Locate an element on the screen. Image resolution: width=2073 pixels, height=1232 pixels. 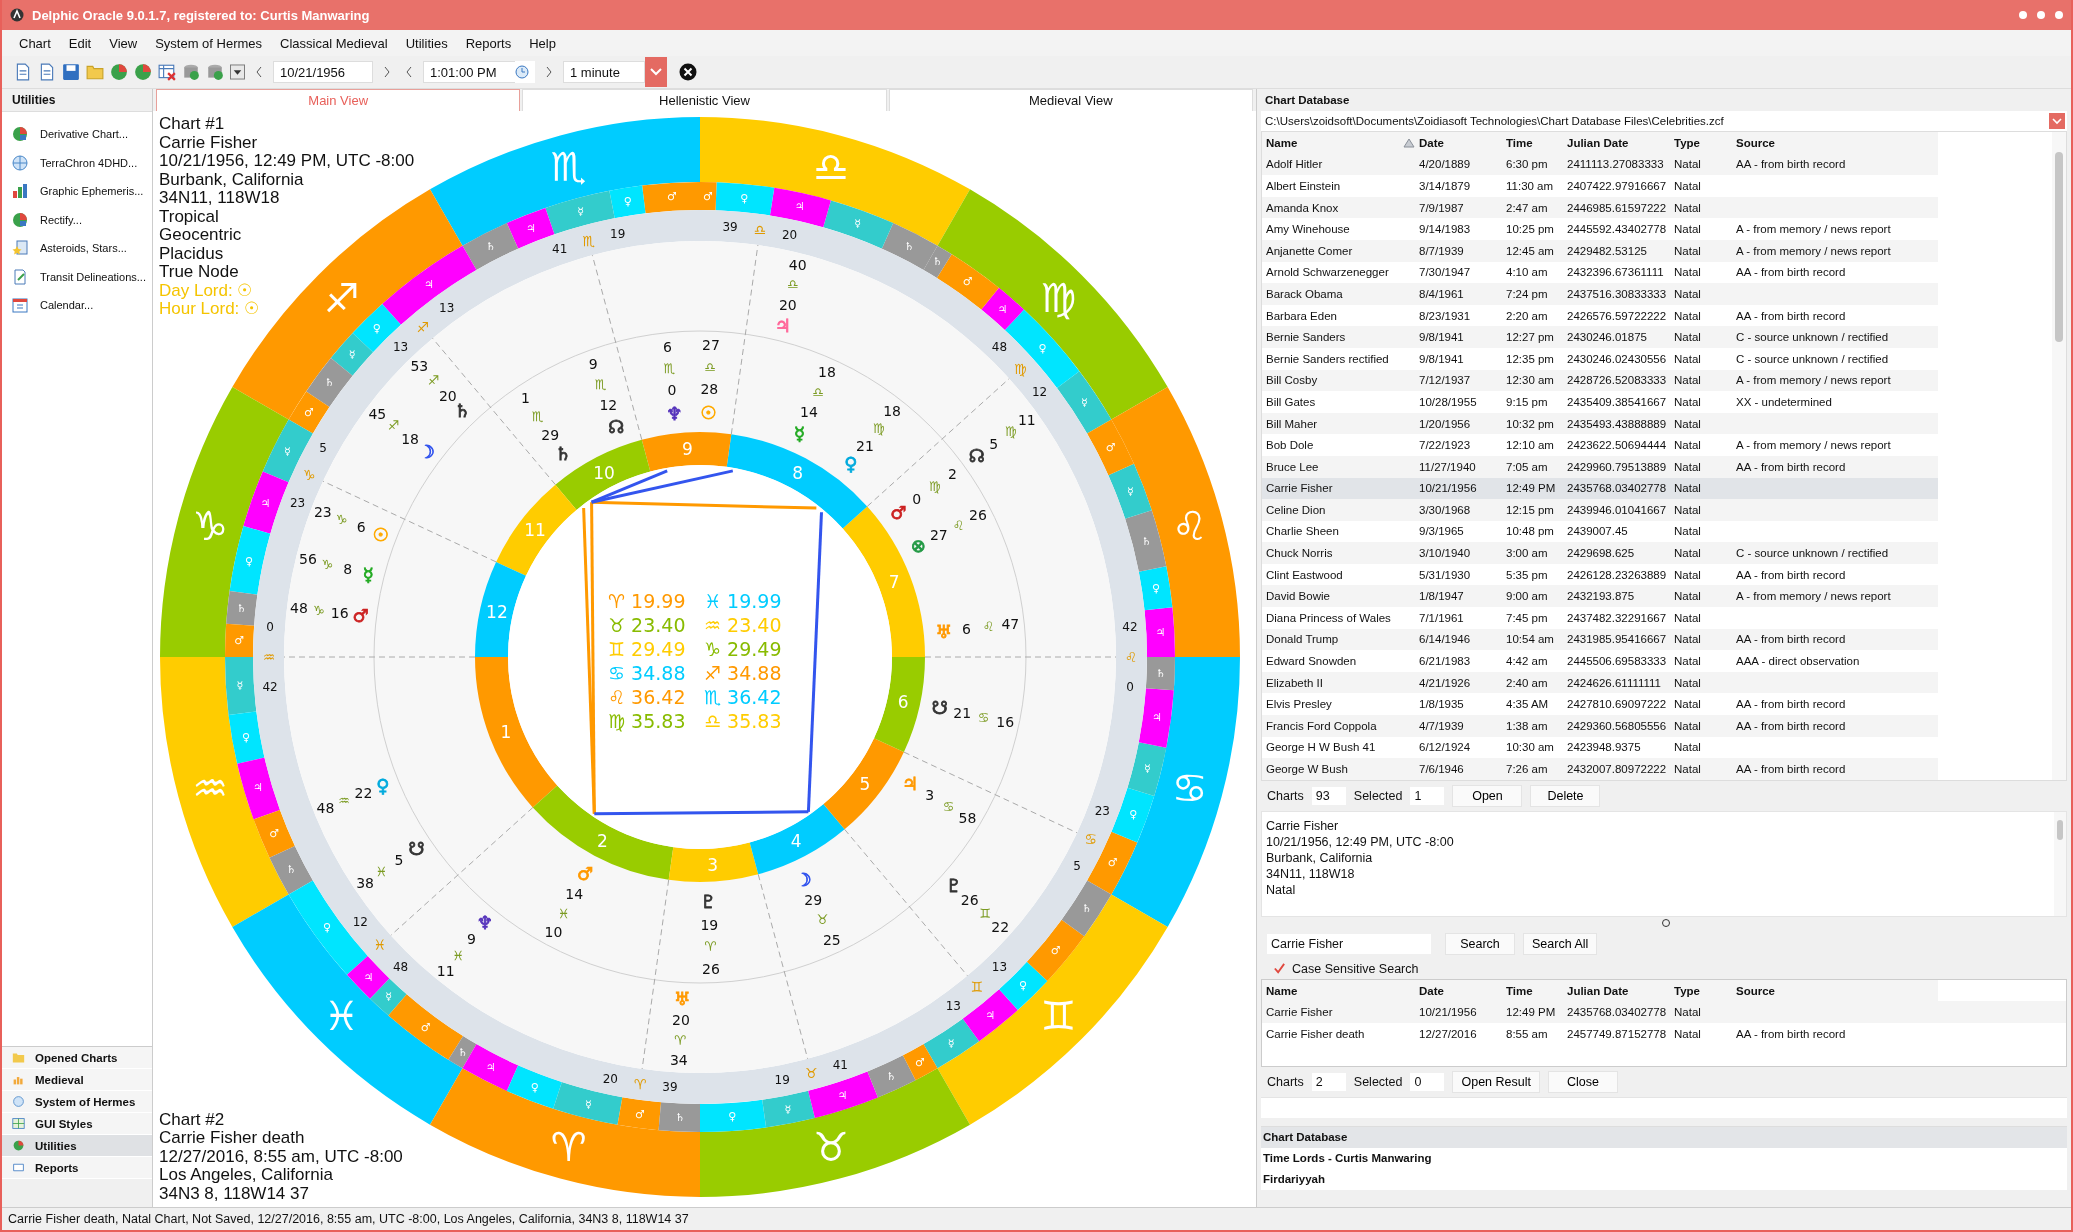
table-row: Bruce Lee 11/27/1940 7:05 am 2429960.79513889 Natal AA - from birth record is located at coordinates (1600, 466).